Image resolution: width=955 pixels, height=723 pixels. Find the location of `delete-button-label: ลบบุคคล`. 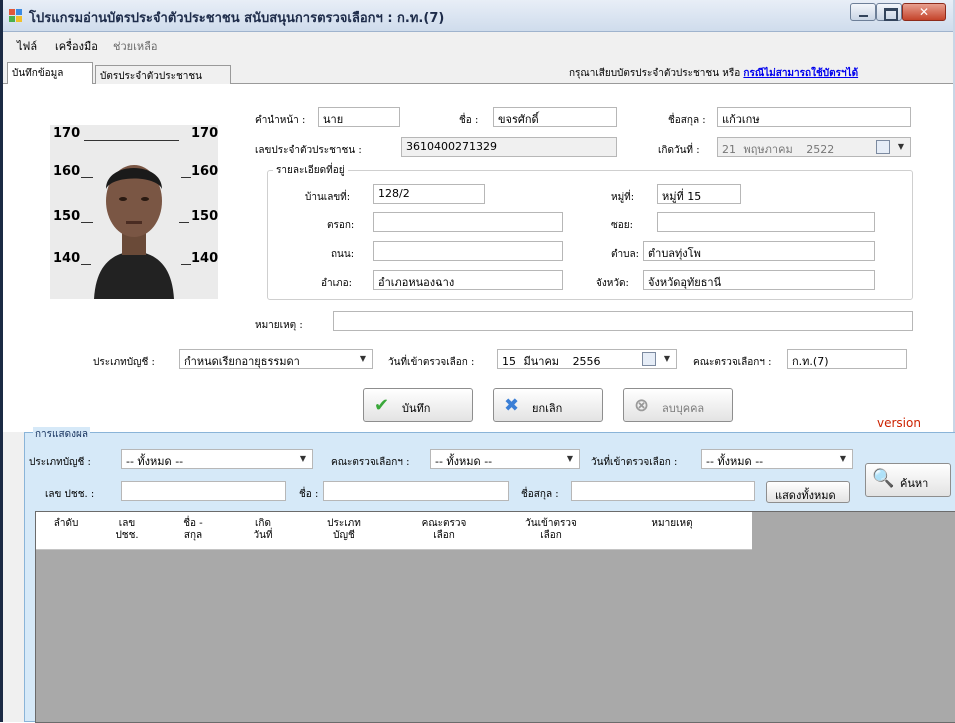

delete-button-label: ลบบุคคล is located at coordinates (683, 408).